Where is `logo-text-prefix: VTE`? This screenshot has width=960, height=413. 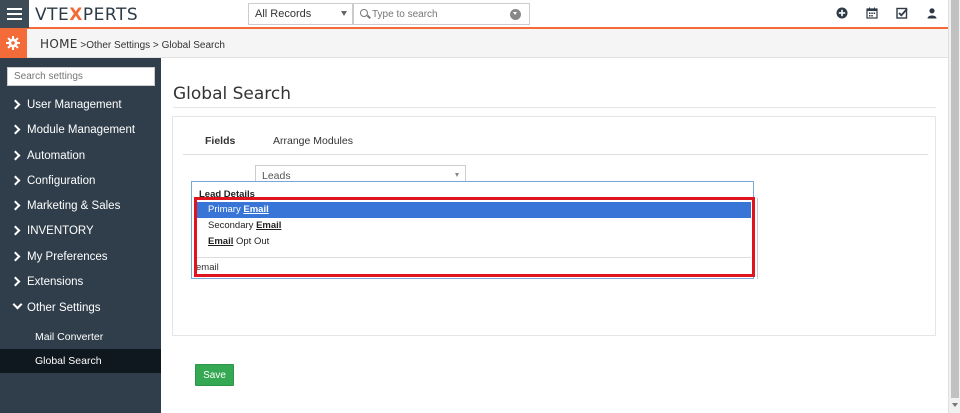 logo-text-prefix: VTE is located at coordinates (52, 15).